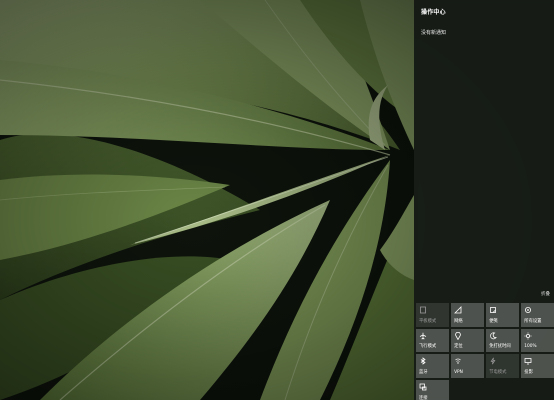 Image resolution: width=554 pixels, height=400 pixels. What do you see at coordinates (458, 335) in the screenshot?
I see `location-icon` at bounding box center [458, 335].